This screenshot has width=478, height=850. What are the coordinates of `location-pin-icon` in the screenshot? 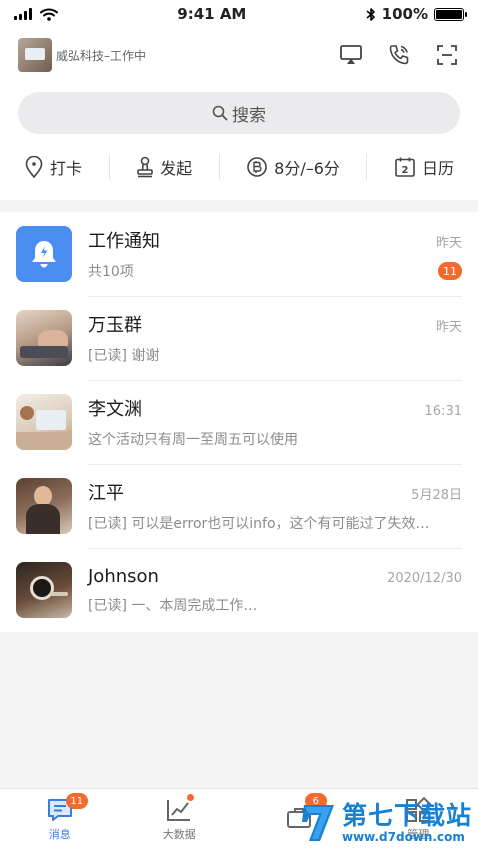 It's located at (34, 167).